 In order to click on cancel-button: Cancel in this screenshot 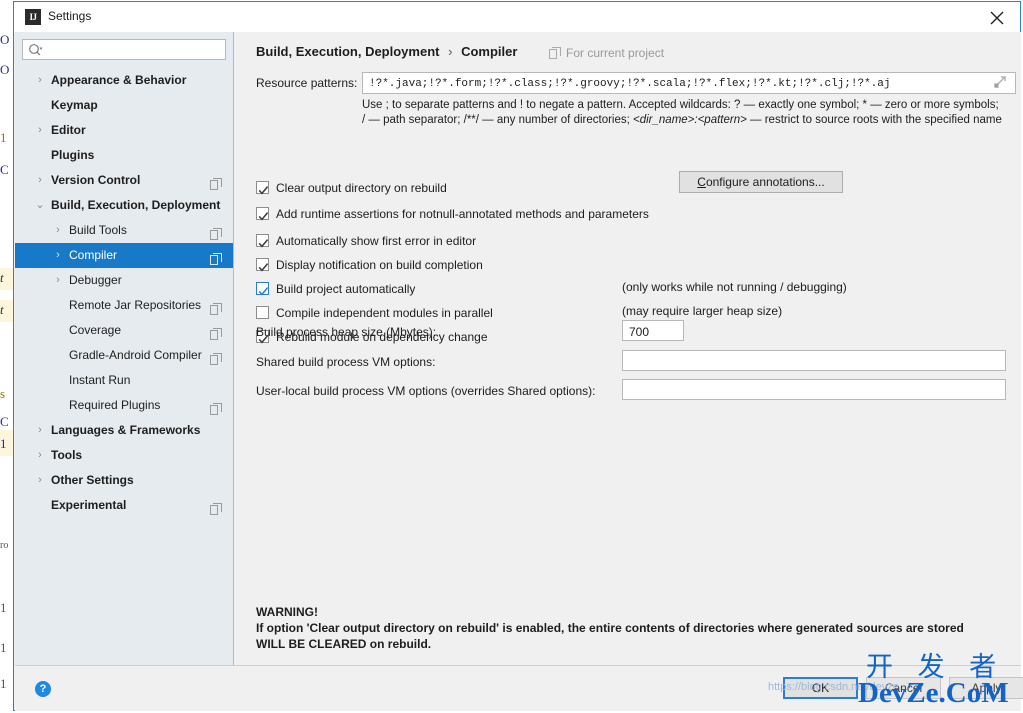, I will do `click(903, 688)`.